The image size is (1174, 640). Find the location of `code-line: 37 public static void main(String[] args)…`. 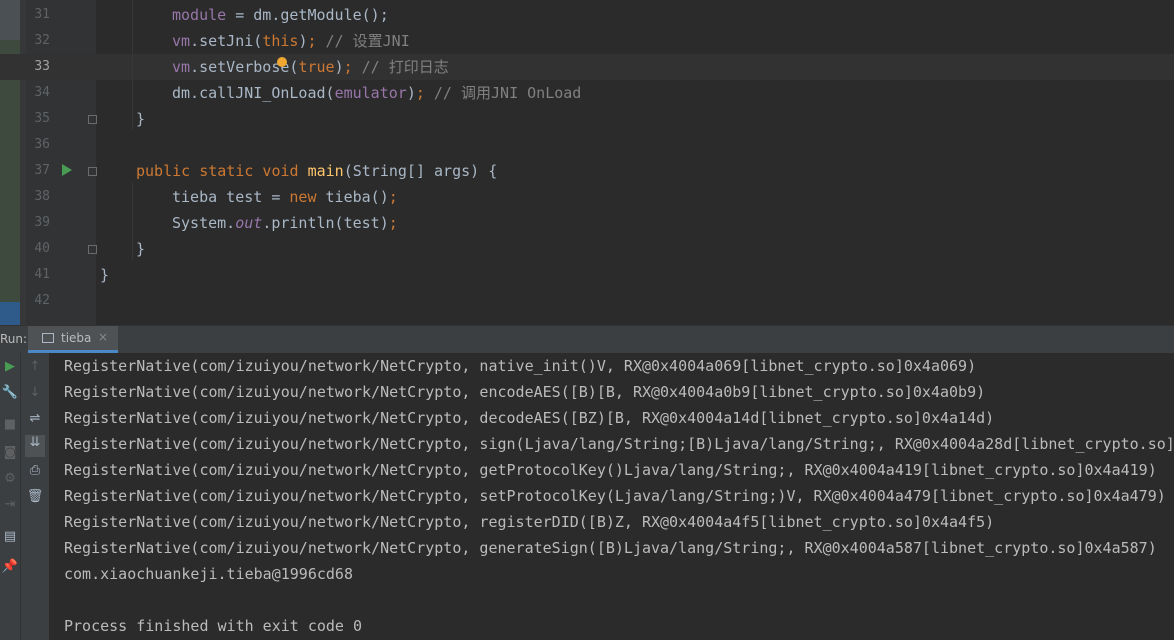

code-line: 37 public static void main(String[] args)… is located at coordinates (587, 171).